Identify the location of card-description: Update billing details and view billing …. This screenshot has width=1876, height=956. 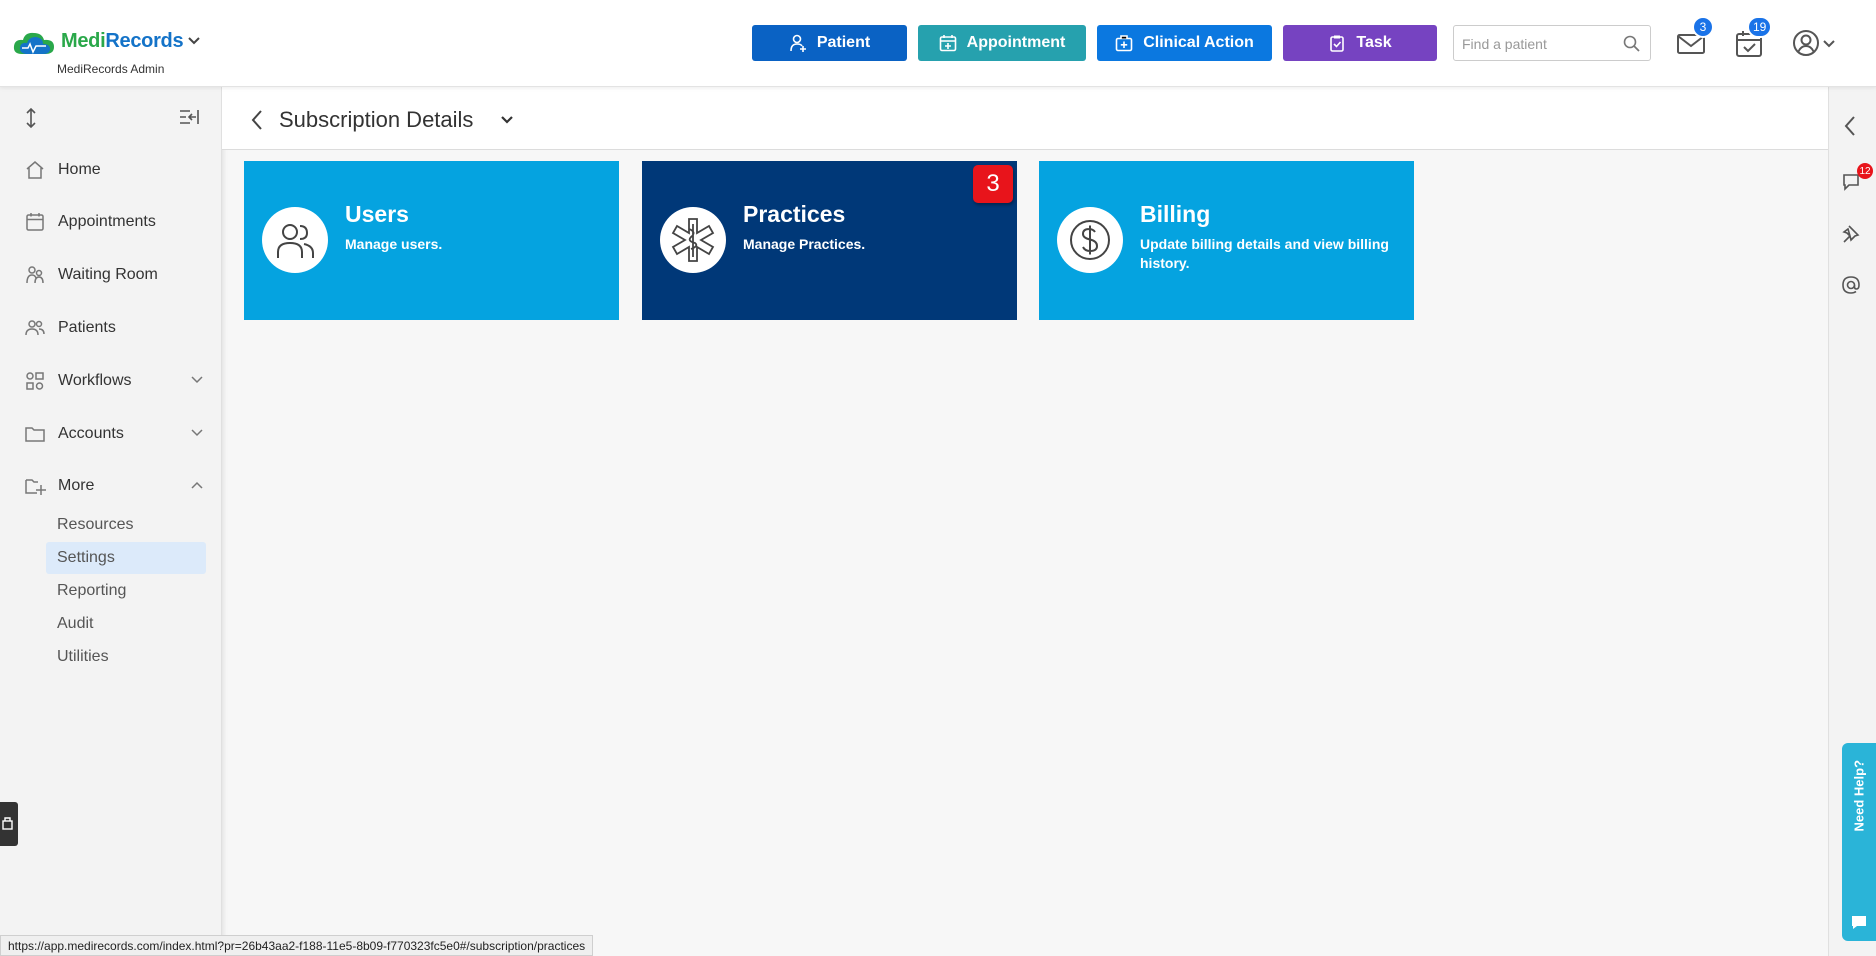
(1264, 253).